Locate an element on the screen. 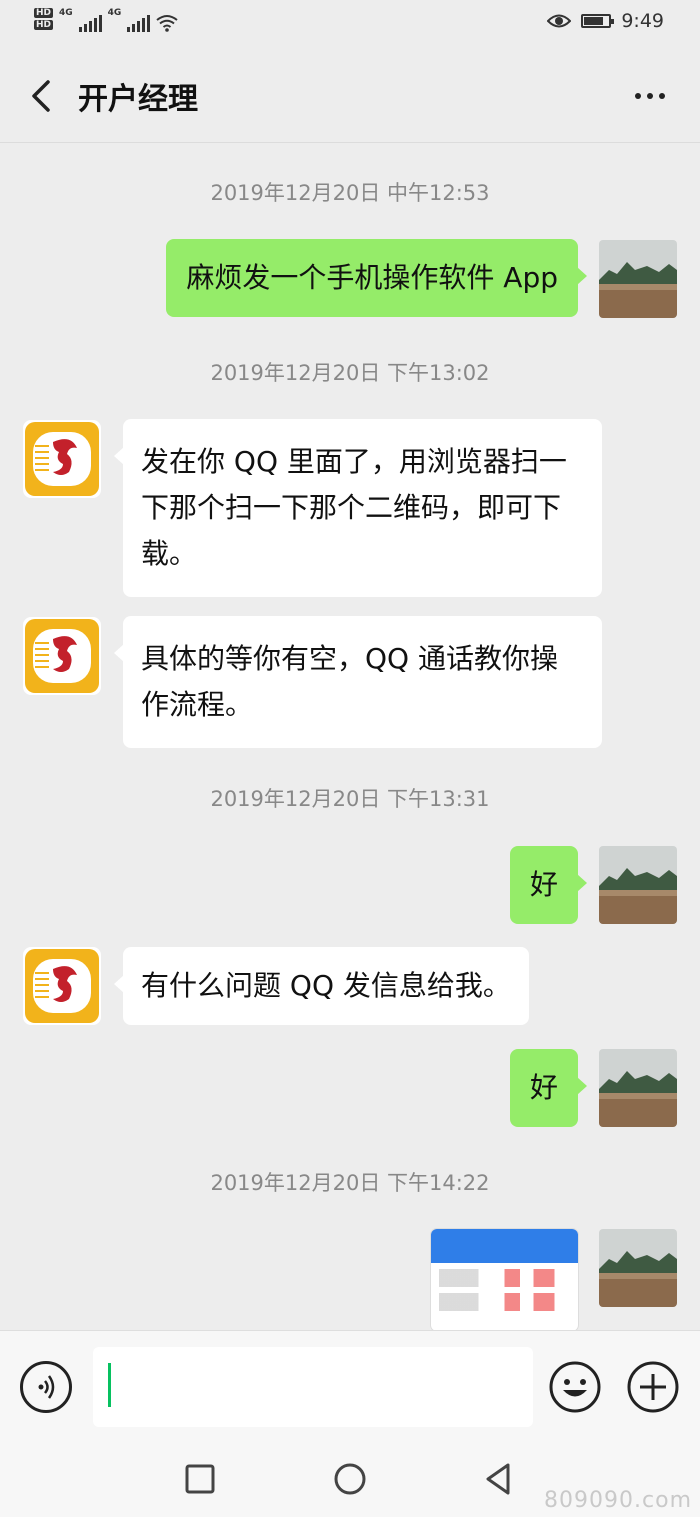  more-dots-icon is located at coordinates (650, 96).